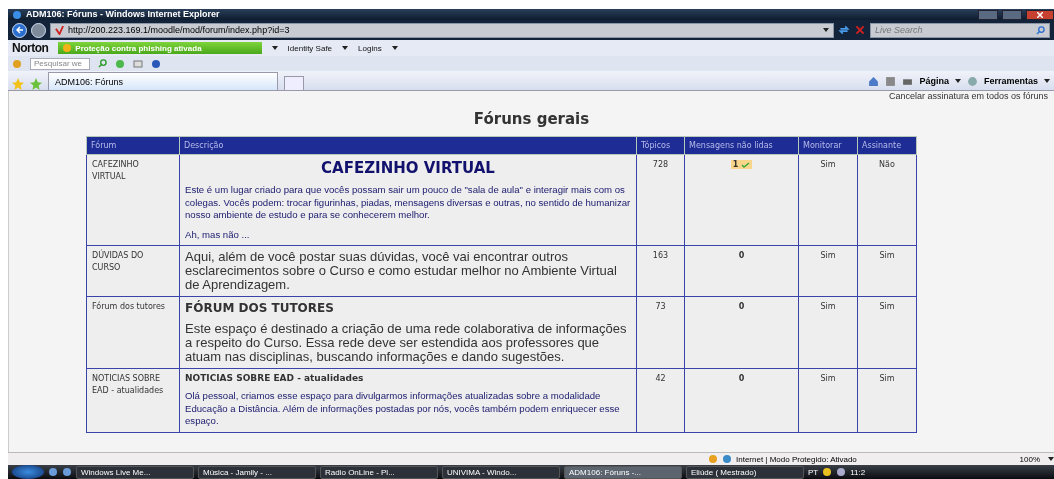  I want to click on unread-count: 1, so click(741, 164).